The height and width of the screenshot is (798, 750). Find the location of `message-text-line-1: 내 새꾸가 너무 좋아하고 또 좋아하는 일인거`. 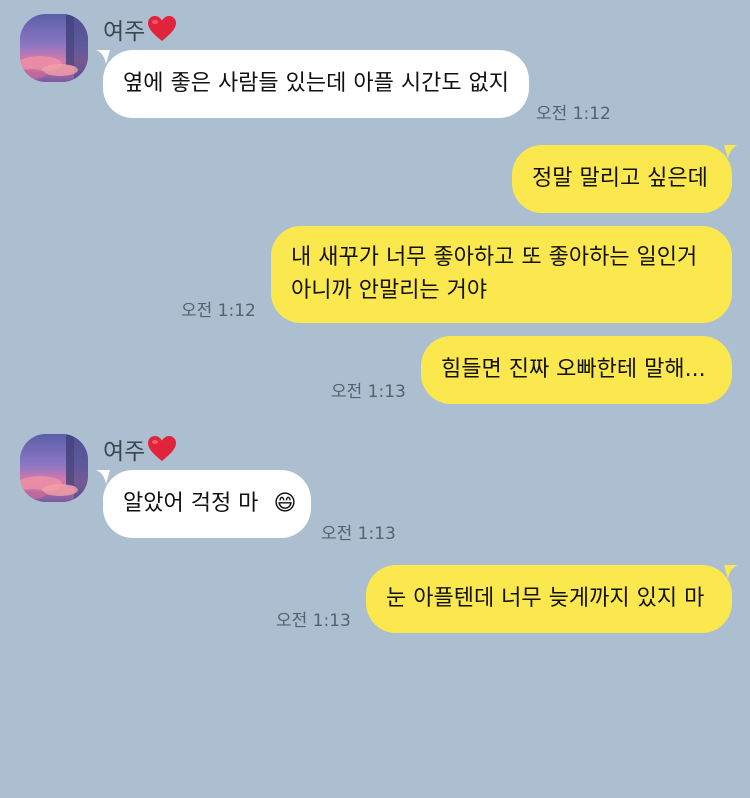

message-text-line-1: 내 새꾸가 너무 좋아하고 또 좋아하는 일인거 is located at coordinates (494, 257).